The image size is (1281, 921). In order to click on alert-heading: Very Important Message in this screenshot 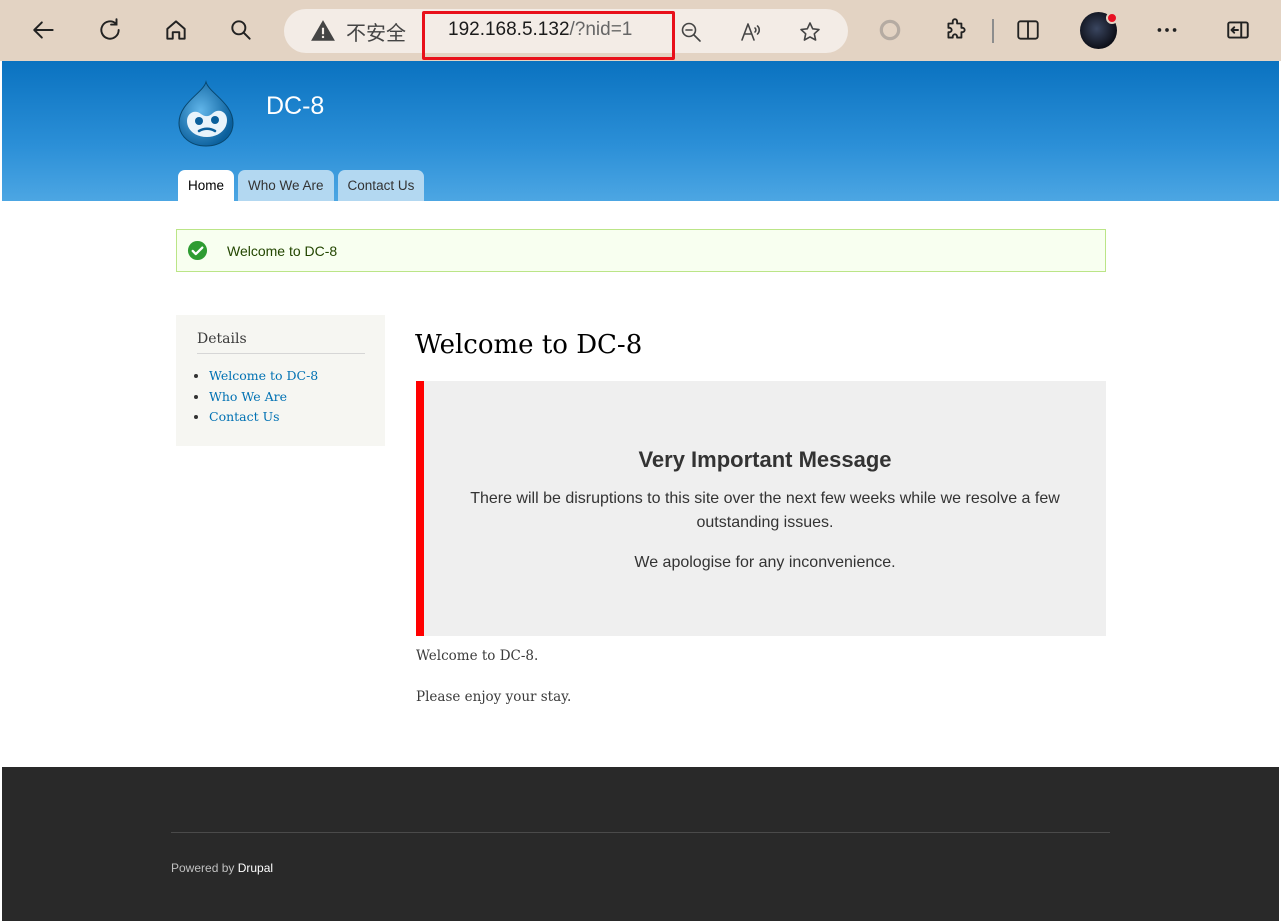, I will do `click(765, 459)`.